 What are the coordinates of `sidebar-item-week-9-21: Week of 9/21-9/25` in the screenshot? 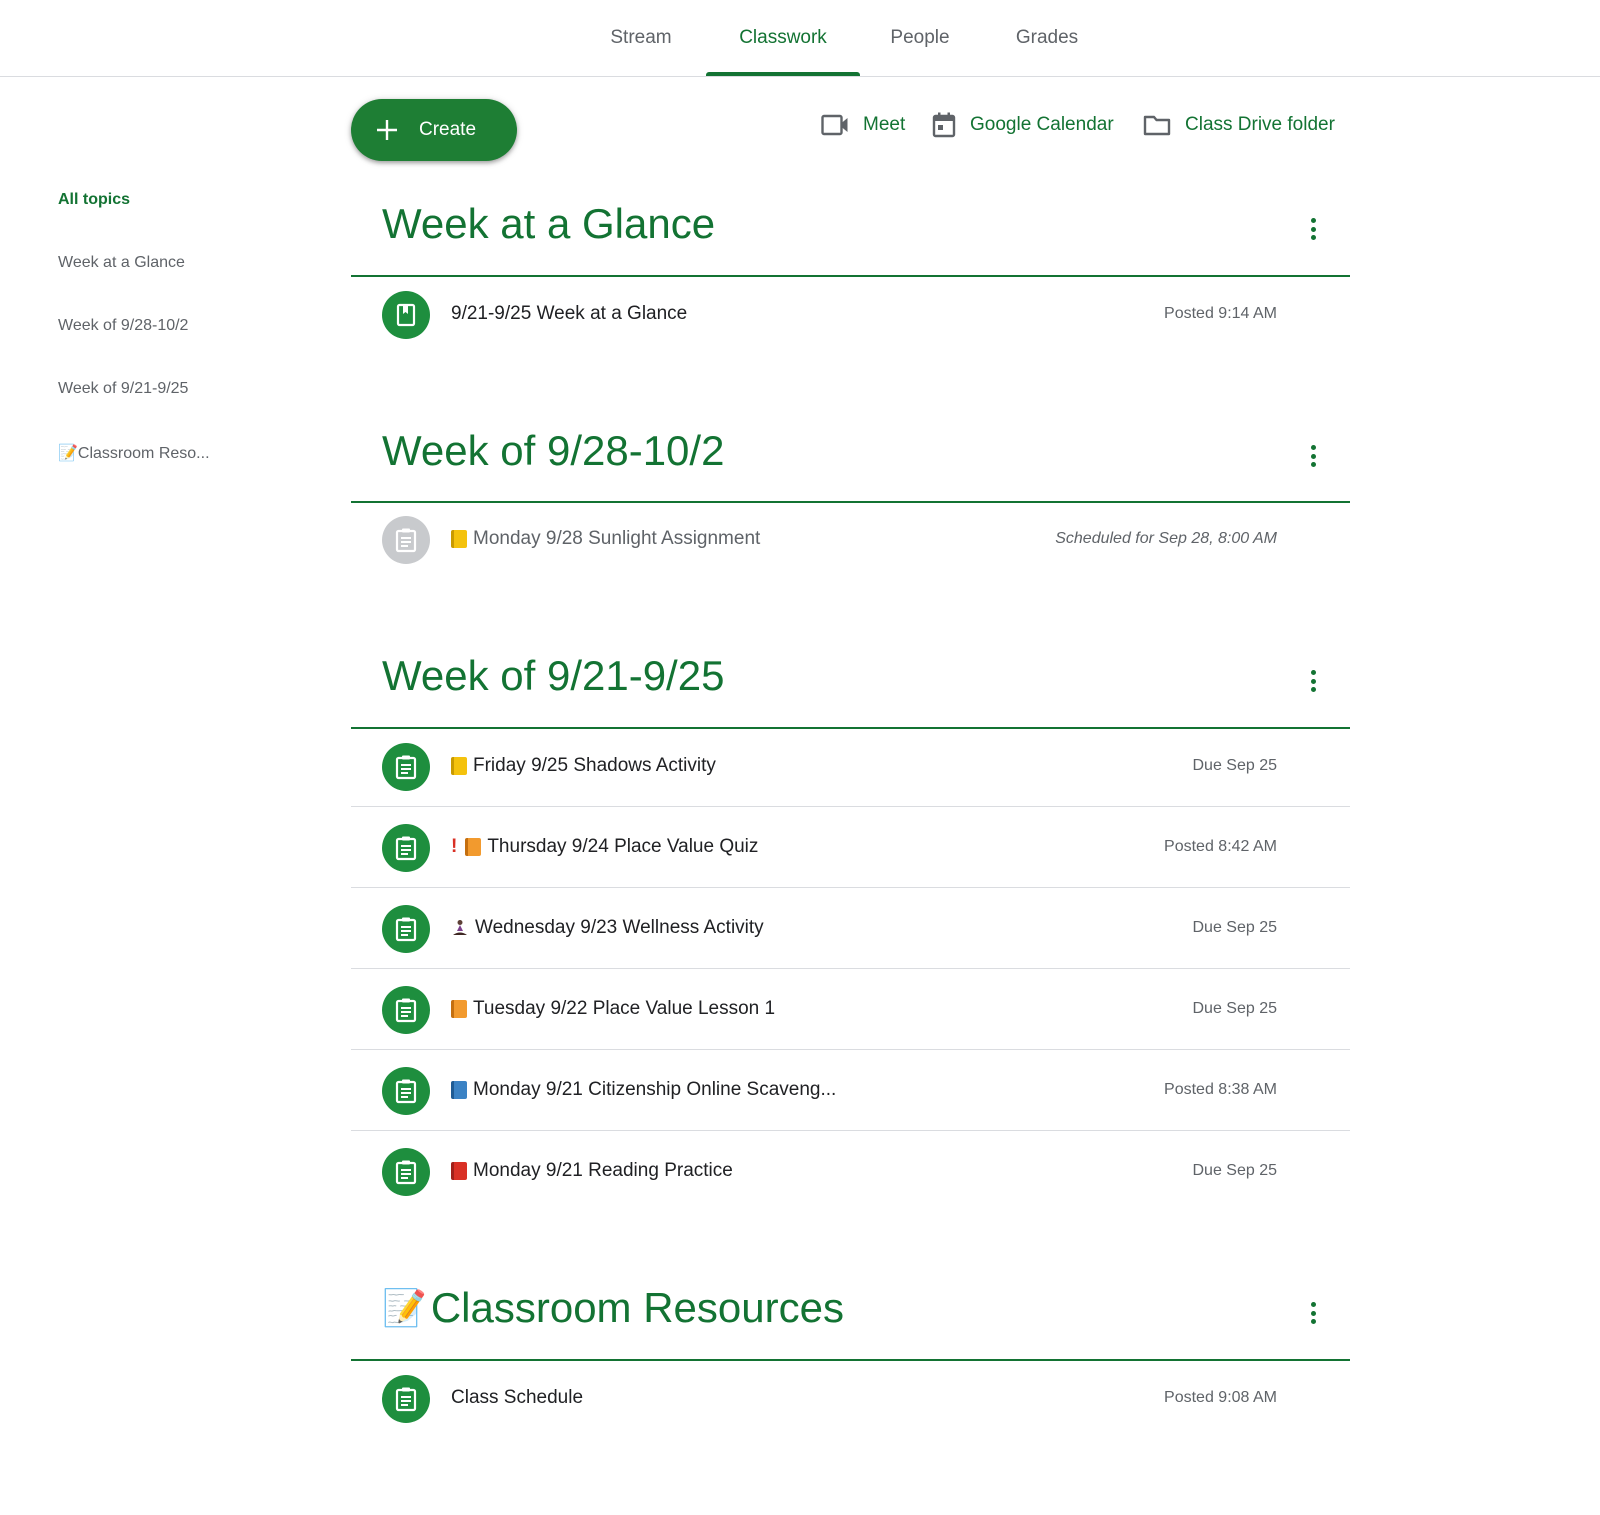 It's located at (123, 389).